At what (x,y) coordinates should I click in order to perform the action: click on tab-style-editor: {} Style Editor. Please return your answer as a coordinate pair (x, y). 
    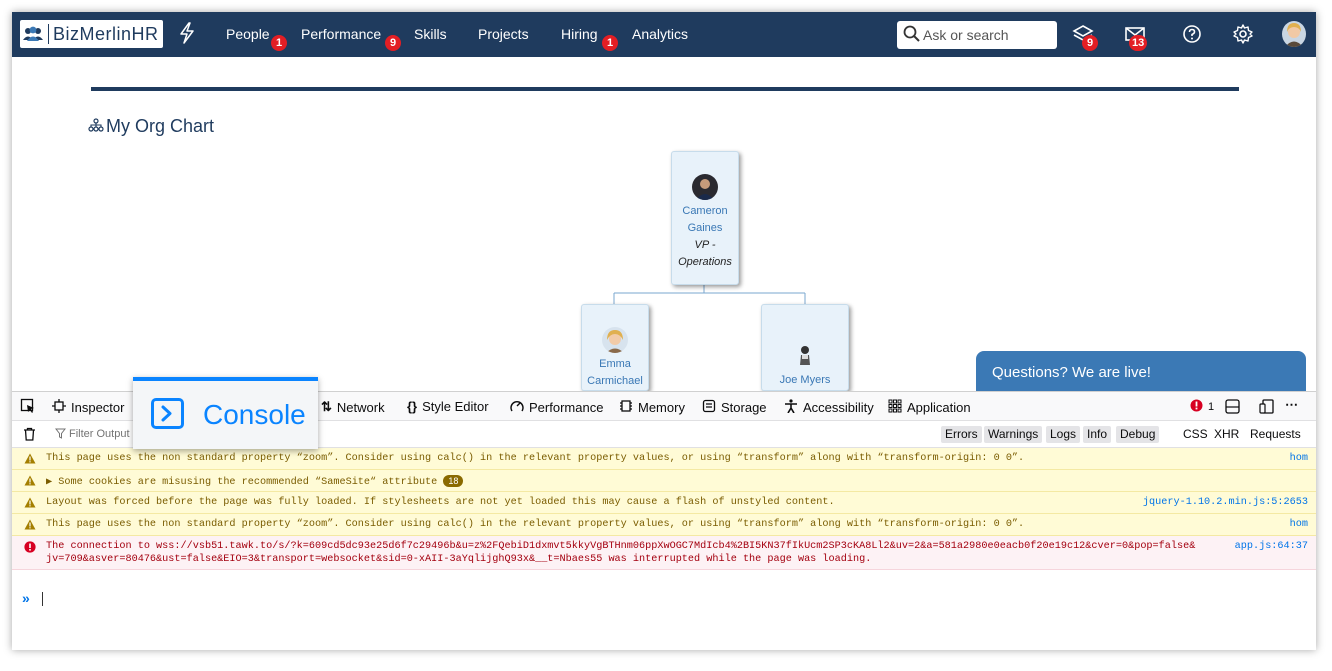
    Looking at the image, I should click on (448, 406).